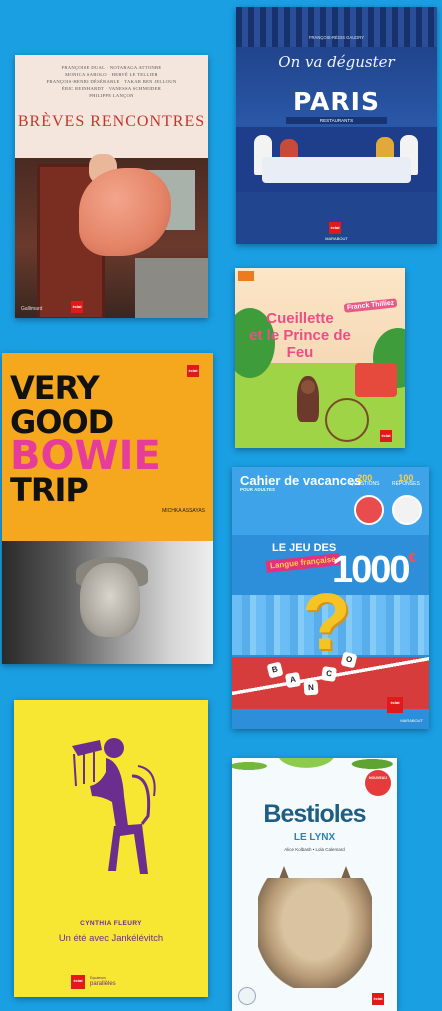 The image size is (442, 1011). I want to click on red-cart, so click(376, 380).